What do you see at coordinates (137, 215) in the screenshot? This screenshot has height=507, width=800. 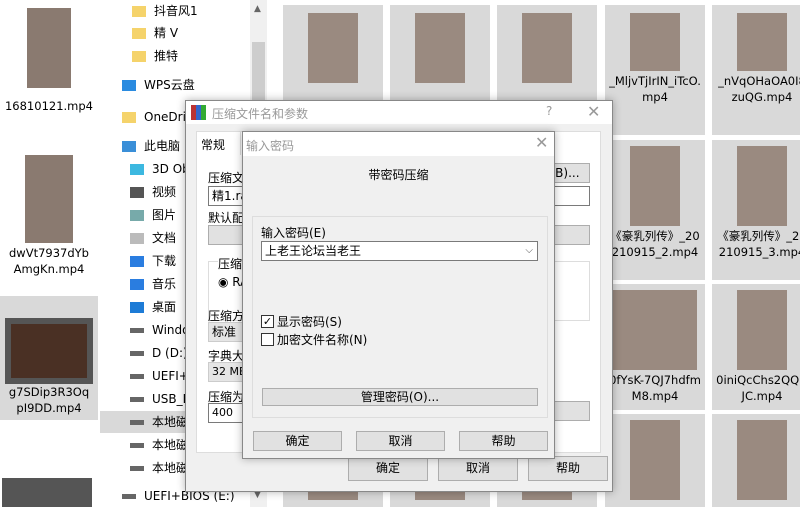 I see `picture-icon` at bounding box center [137, 215].